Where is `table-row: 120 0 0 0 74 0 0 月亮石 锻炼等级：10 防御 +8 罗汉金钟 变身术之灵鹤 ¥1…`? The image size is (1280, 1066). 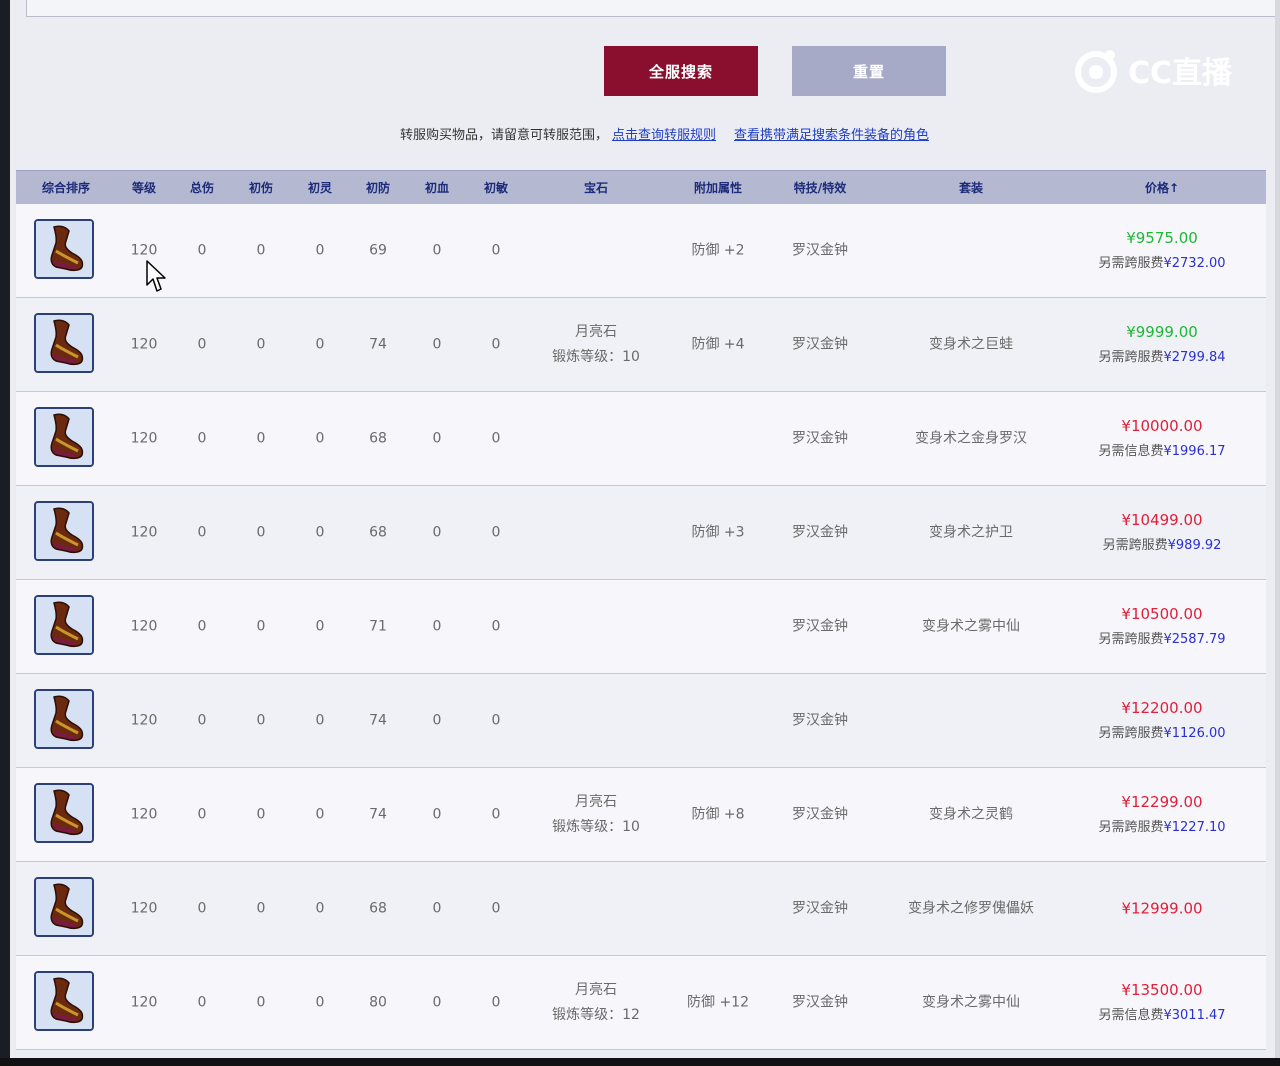
table-row: 120 0 0 0 74 0 0 月亮石 锻炼等级：10 防御 +8 罗汉金钟 变身术之灵鹤 ¥1… is located at coordinates (641, 815).